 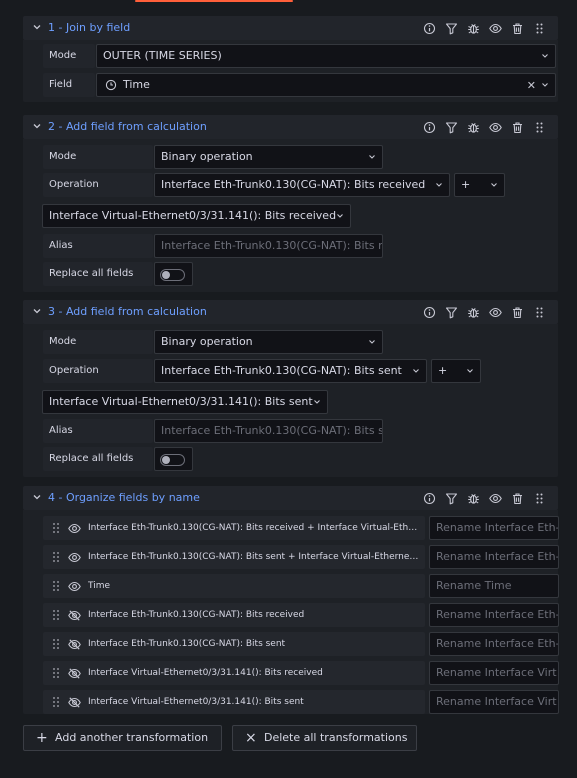 What do you see at coordinates (290, 28) in the screenshot?
I see `transformation-header: 1 - Join by field` at bounding box center [290, 28].